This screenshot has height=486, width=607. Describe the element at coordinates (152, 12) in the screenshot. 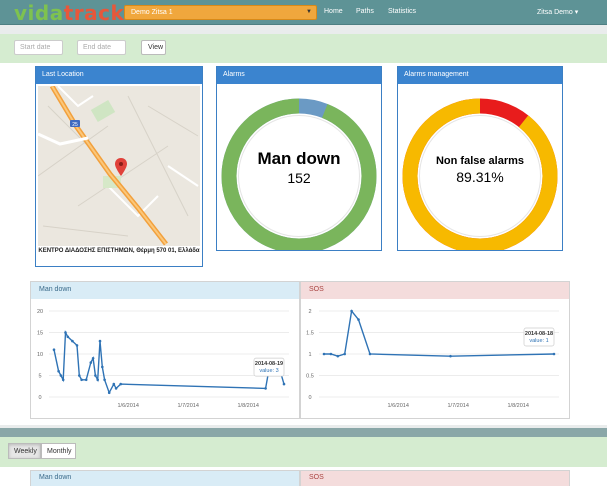

I see `zone-select-value: Demo Zitsa 1` at that location.